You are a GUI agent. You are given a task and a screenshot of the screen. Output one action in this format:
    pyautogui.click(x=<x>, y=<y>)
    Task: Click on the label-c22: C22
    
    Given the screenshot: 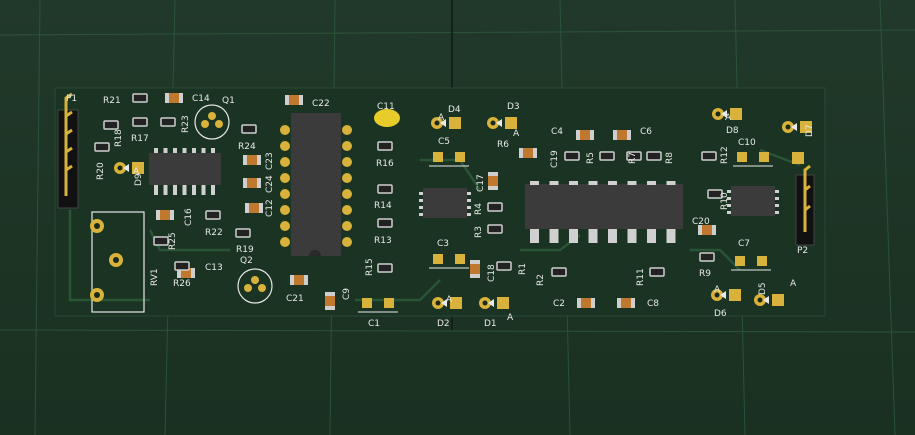 What is the action you would take?
    pyautogui.click(x=321, y=104)
    